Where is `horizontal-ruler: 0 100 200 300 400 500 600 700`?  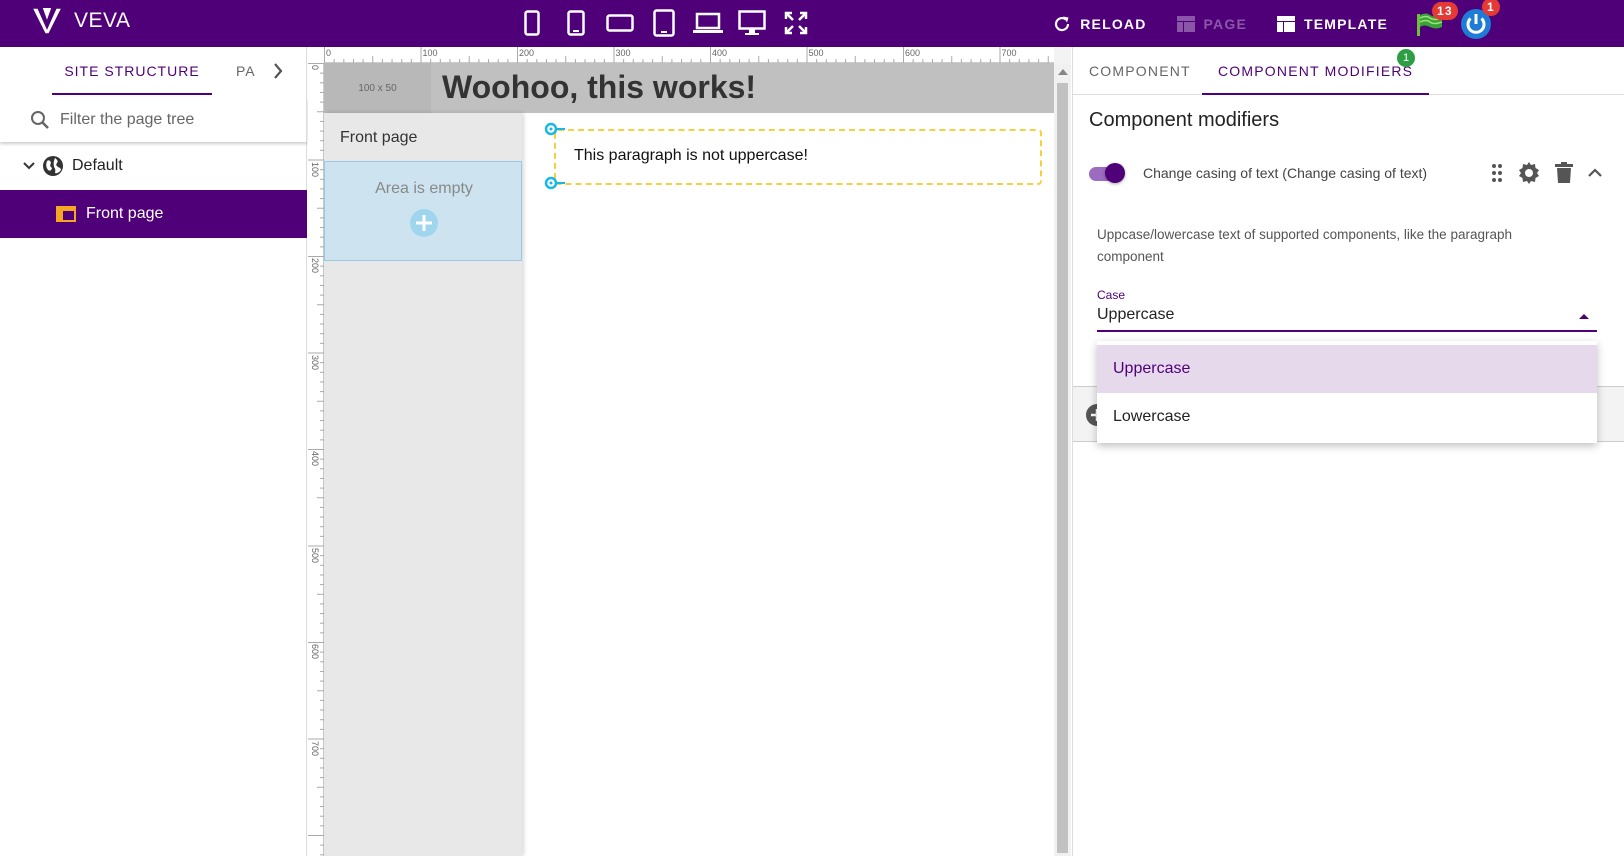
horizontal-ruler: 0 100 200 300 400 500 600 700 is located at coordinates (689, 55).